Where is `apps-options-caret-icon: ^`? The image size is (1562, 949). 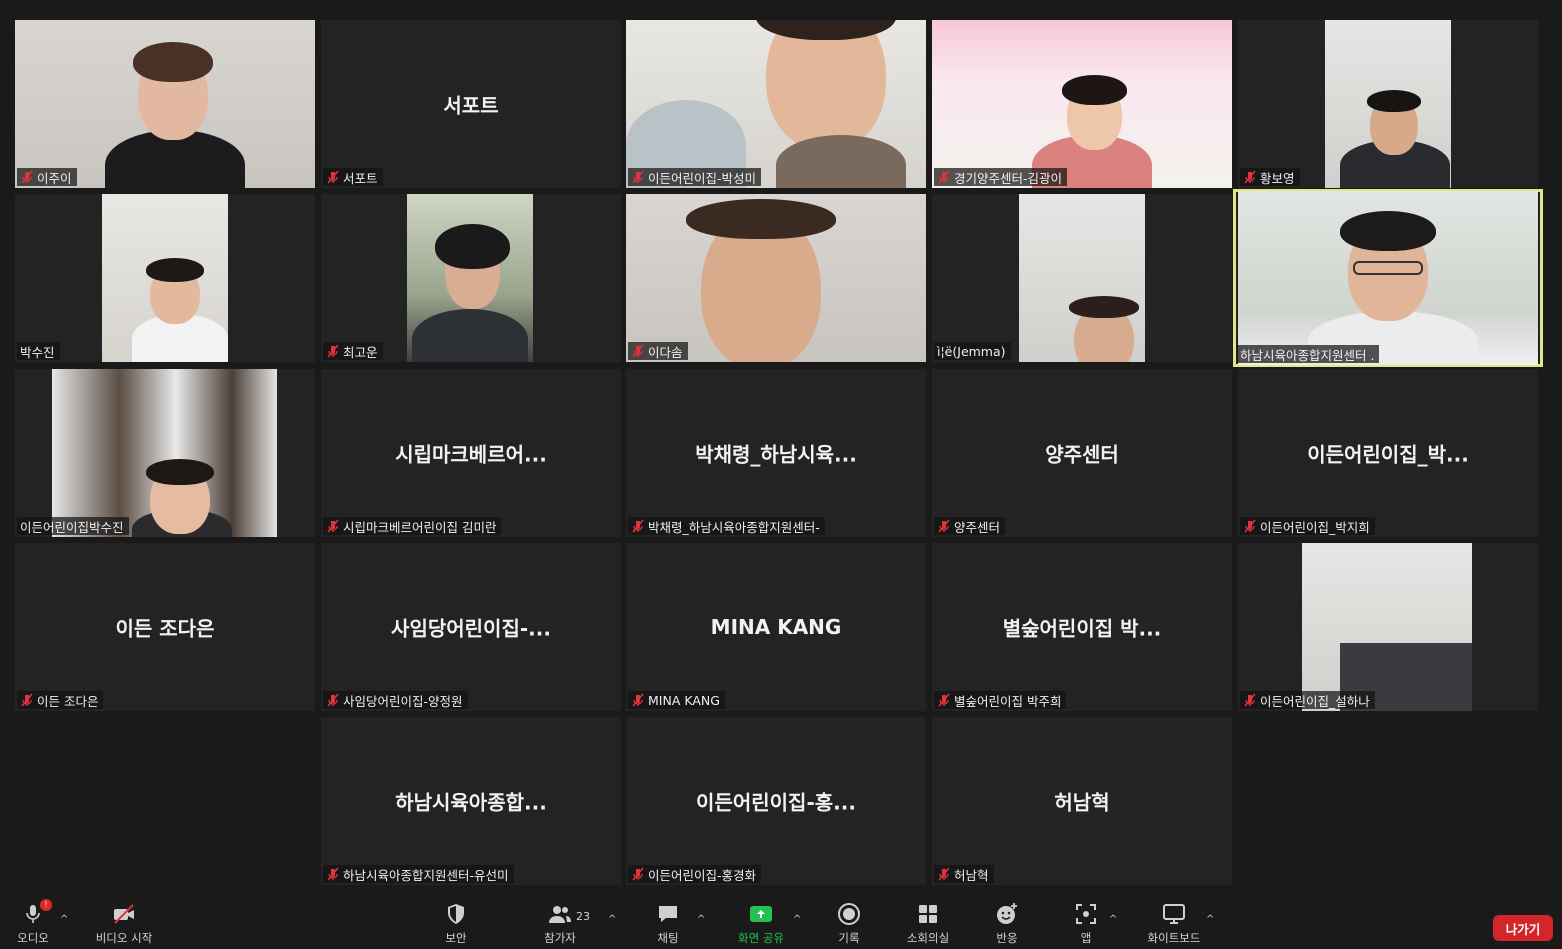
apps-options-caret-icon: ^ is located at coordinates (1113, 919).